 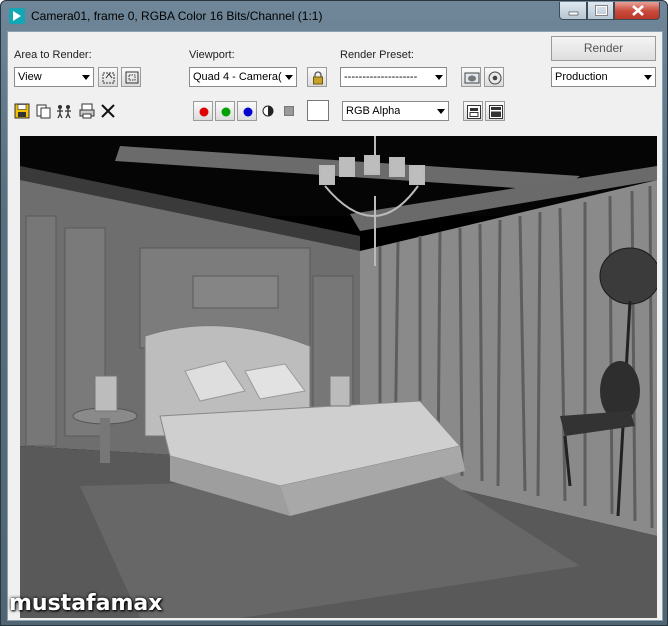 I want to click on green-dot-icon, so click(x=226, y=112).